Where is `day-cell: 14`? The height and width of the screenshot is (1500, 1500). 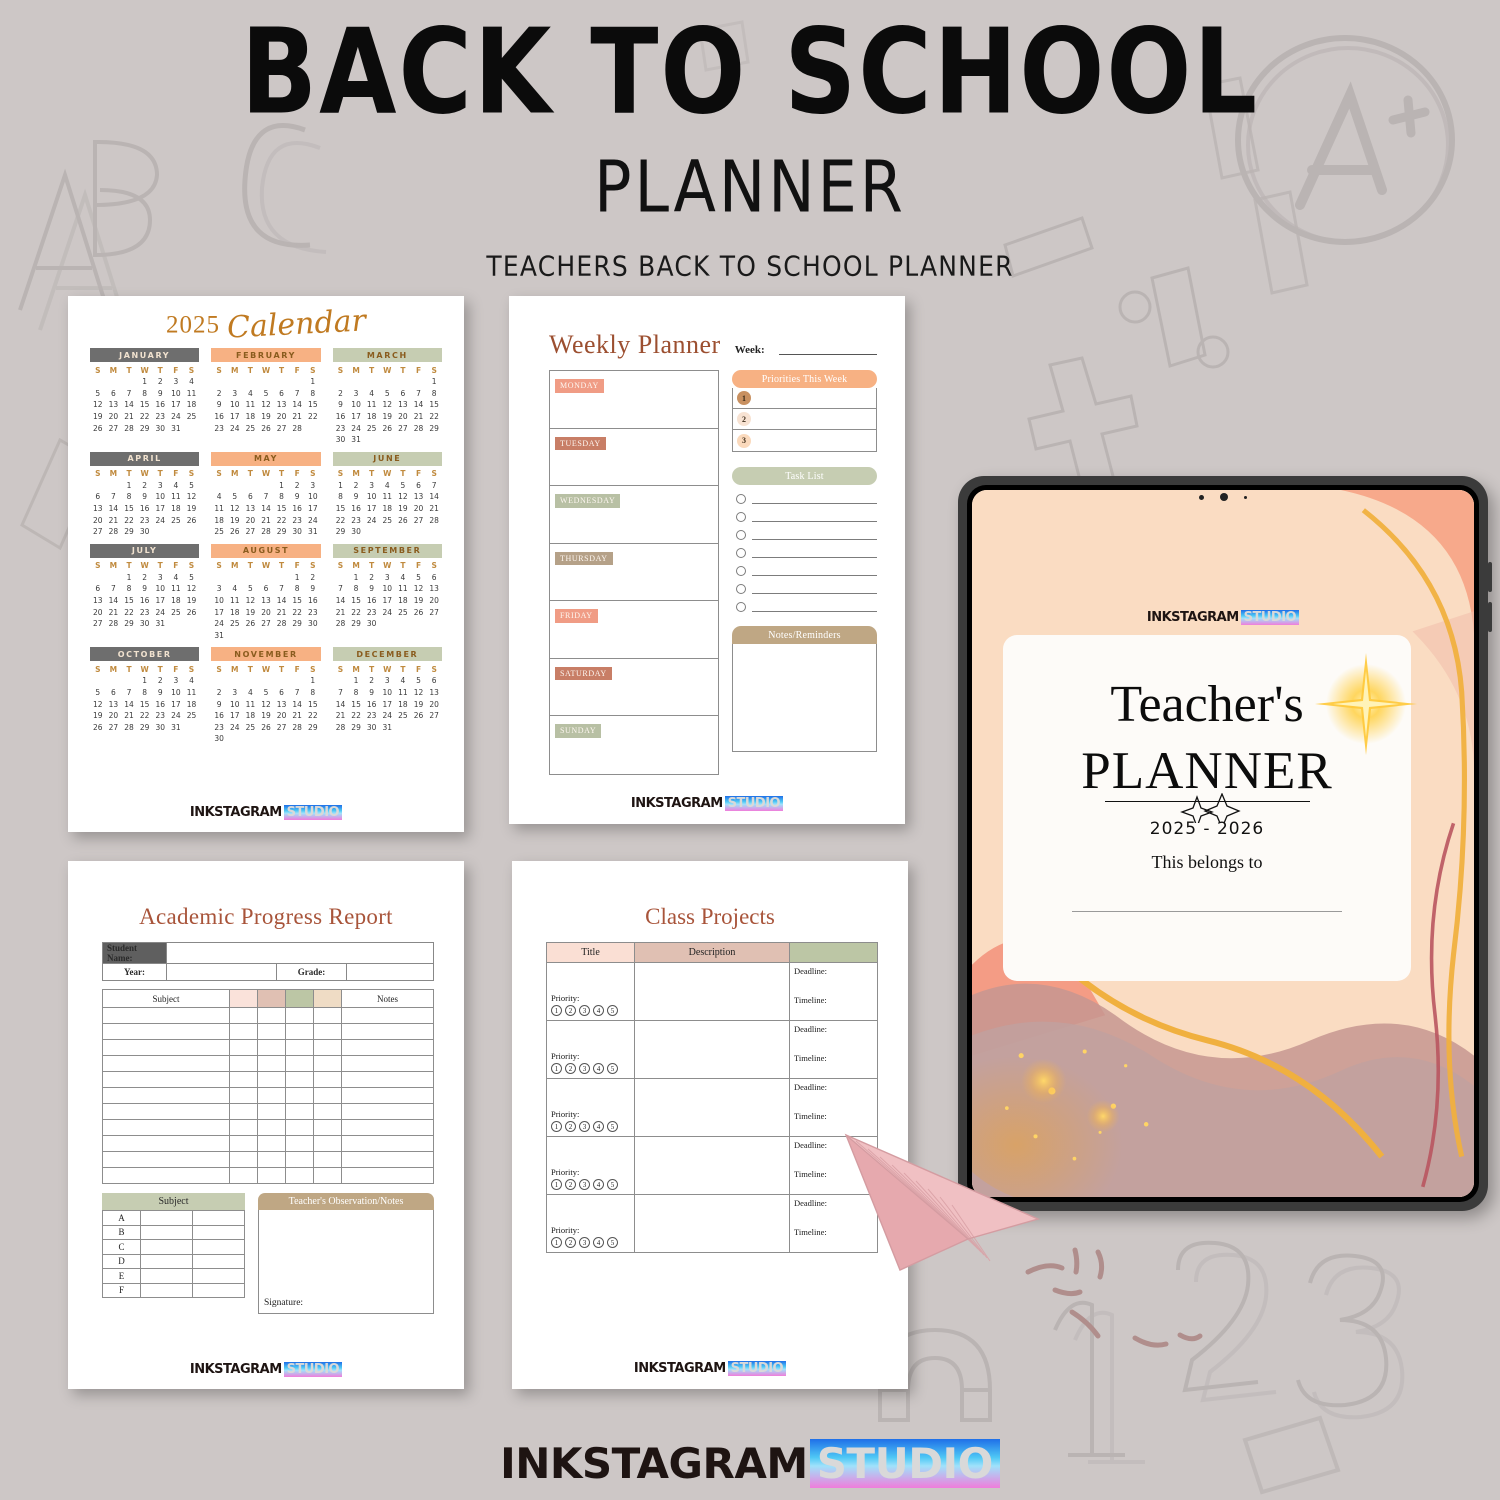
day-cell: 14 is located at coordinates (297, 405).